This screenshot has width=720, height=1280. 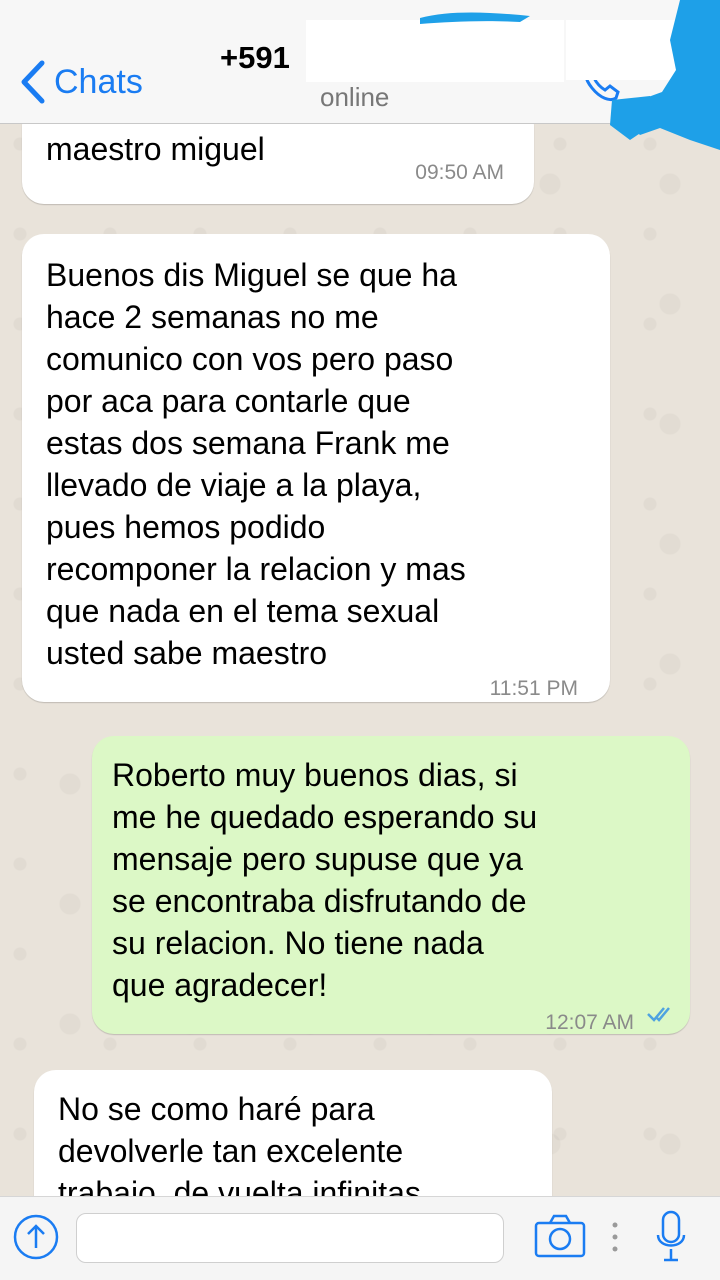 I want to click on message-input, so click(x=290, y=1238).